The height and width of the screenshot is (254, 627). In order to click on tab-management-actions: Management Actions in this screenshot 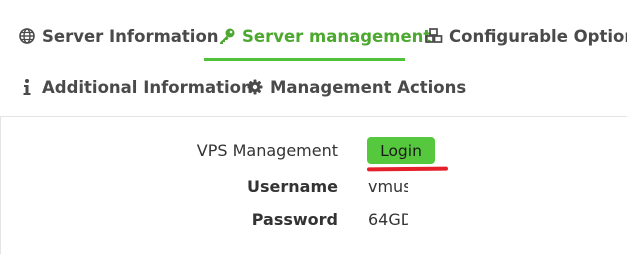, I will do `click(356, 87)`.